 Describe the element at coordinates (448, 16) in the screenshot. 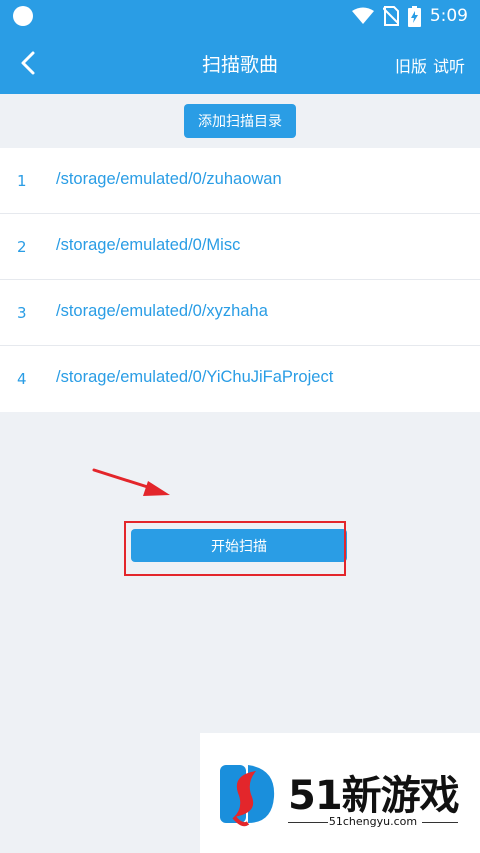

I see `status-time: 5:09` at that location.